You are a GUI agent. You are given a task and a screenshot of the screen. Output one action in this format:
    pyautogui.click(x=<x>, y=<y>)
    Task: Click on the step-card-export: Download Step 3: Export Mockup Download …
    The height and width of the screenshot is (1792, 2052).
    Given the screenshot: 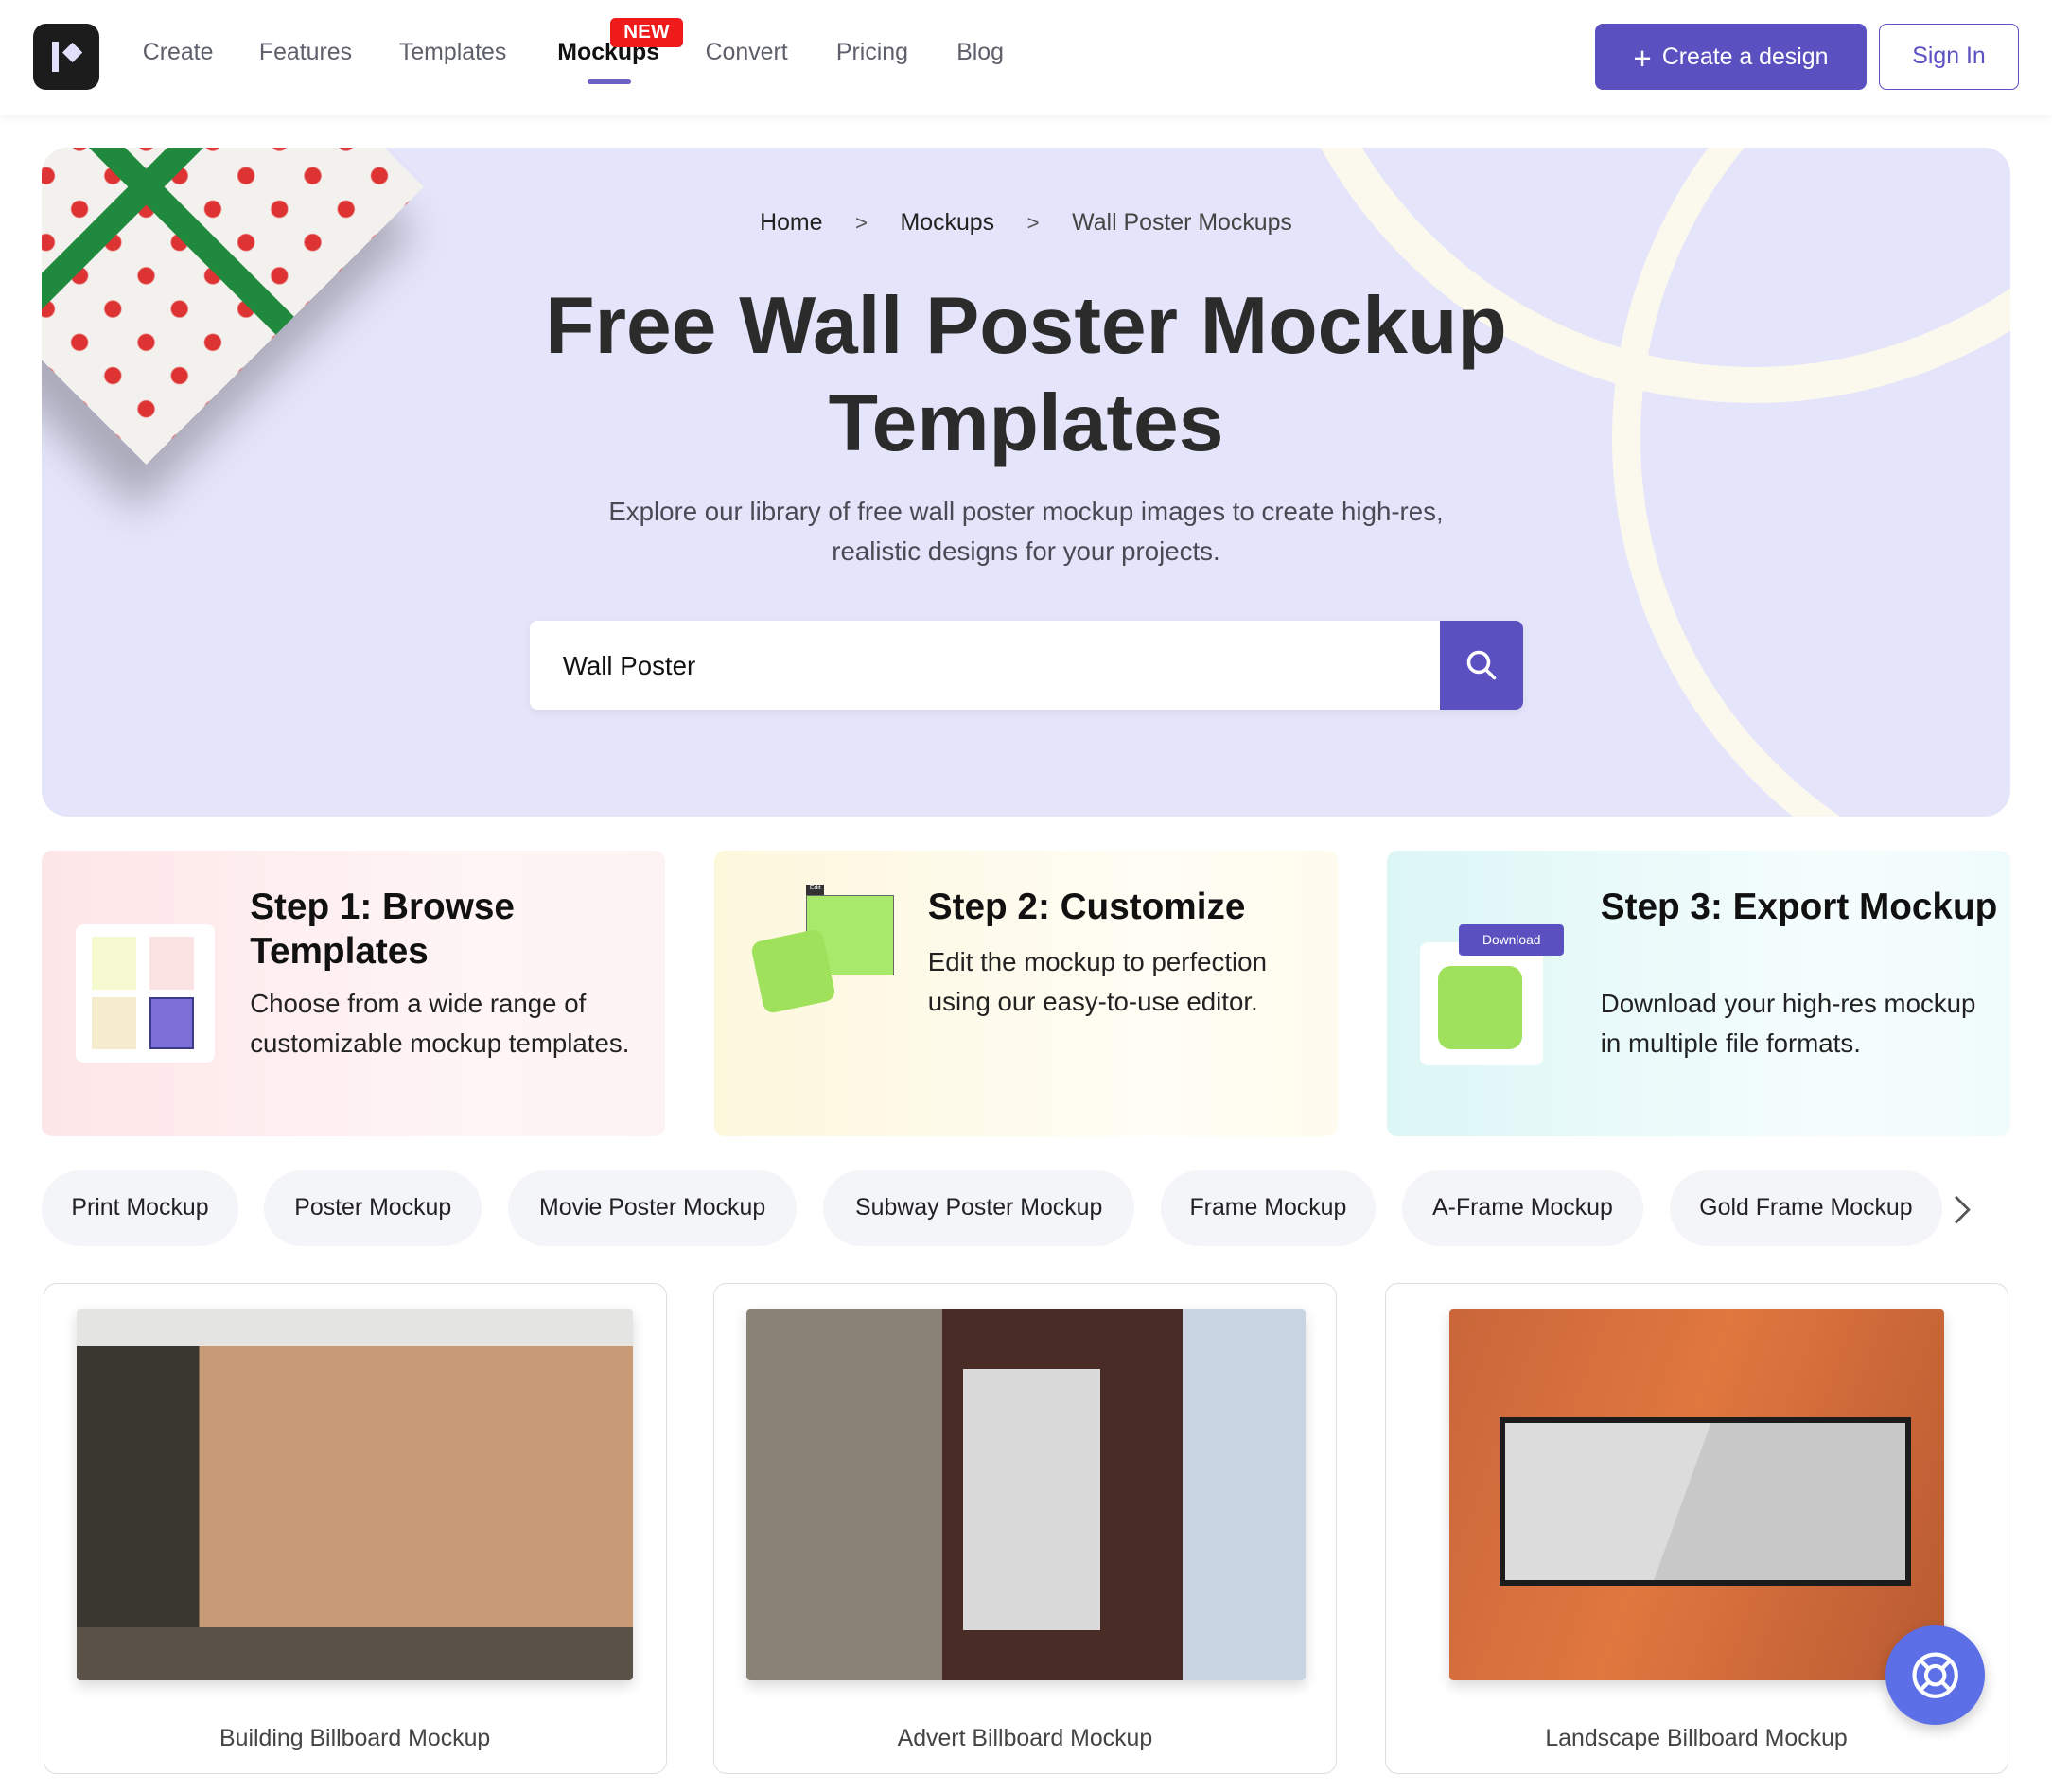 What is the action you would take?
    pyautogui.click(x=1699, y=993)
    